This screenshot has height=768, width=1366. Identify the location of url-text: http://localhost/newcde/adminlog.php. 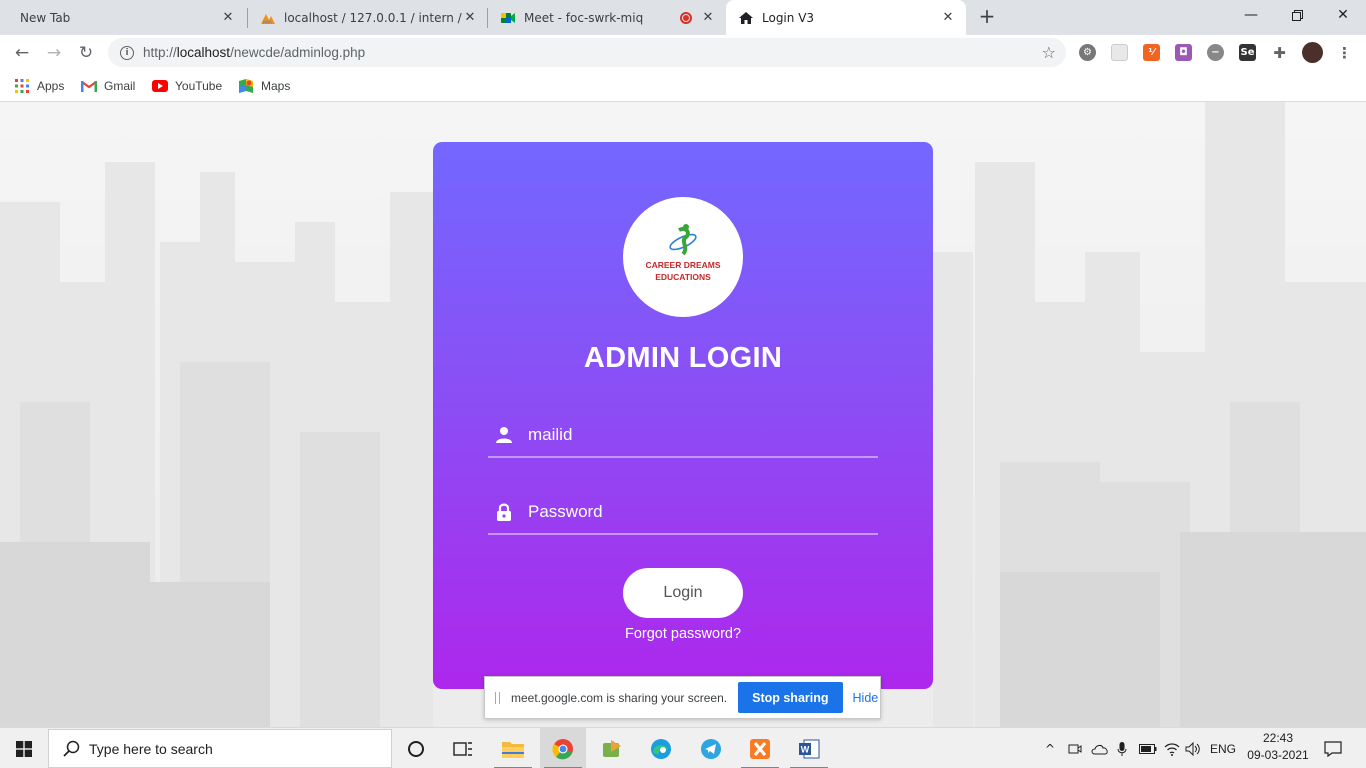
(254, 52).